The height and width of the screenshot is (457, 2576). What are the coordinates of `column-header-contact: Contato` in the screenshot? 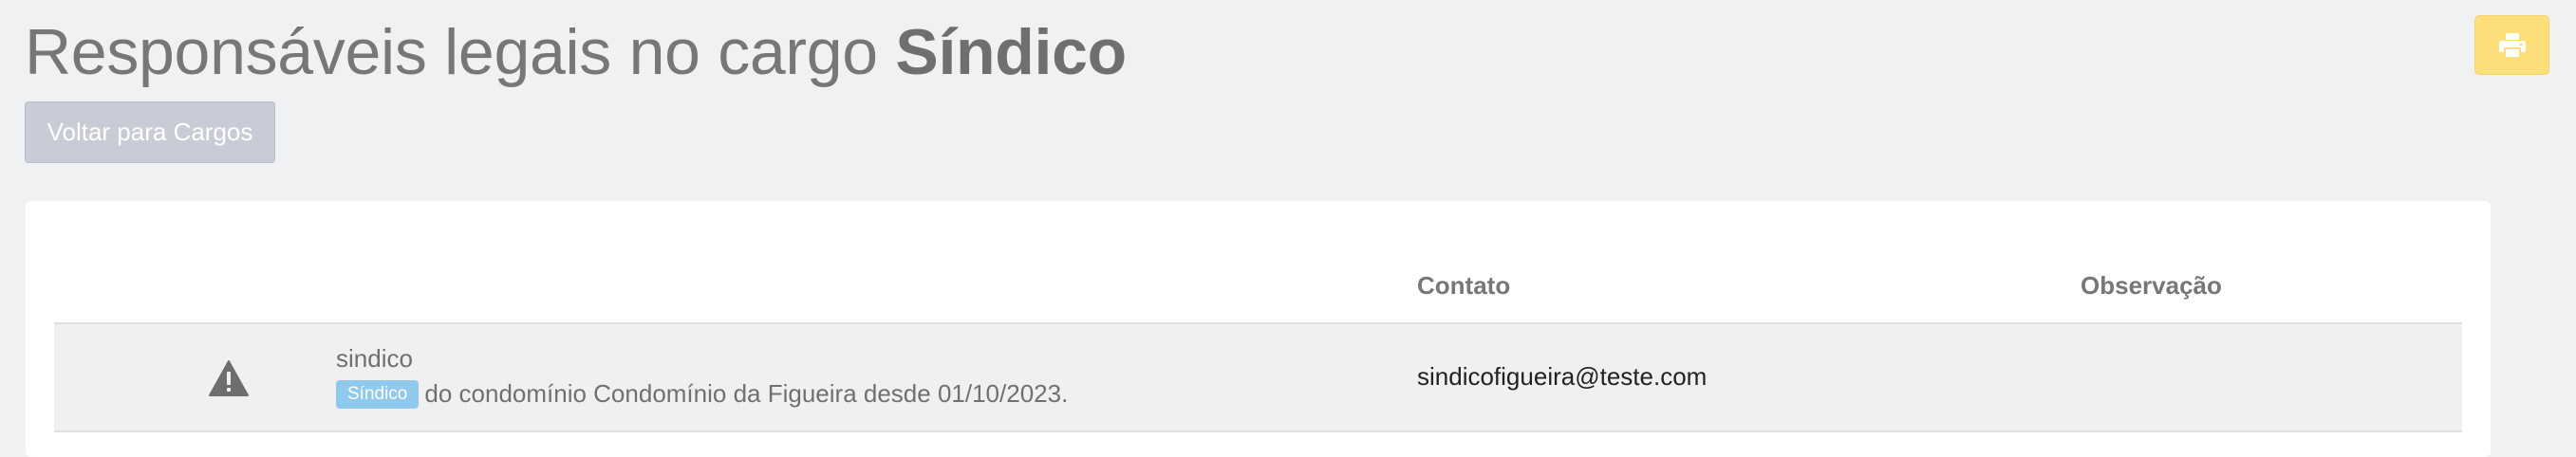 It's located at (1464, 285).